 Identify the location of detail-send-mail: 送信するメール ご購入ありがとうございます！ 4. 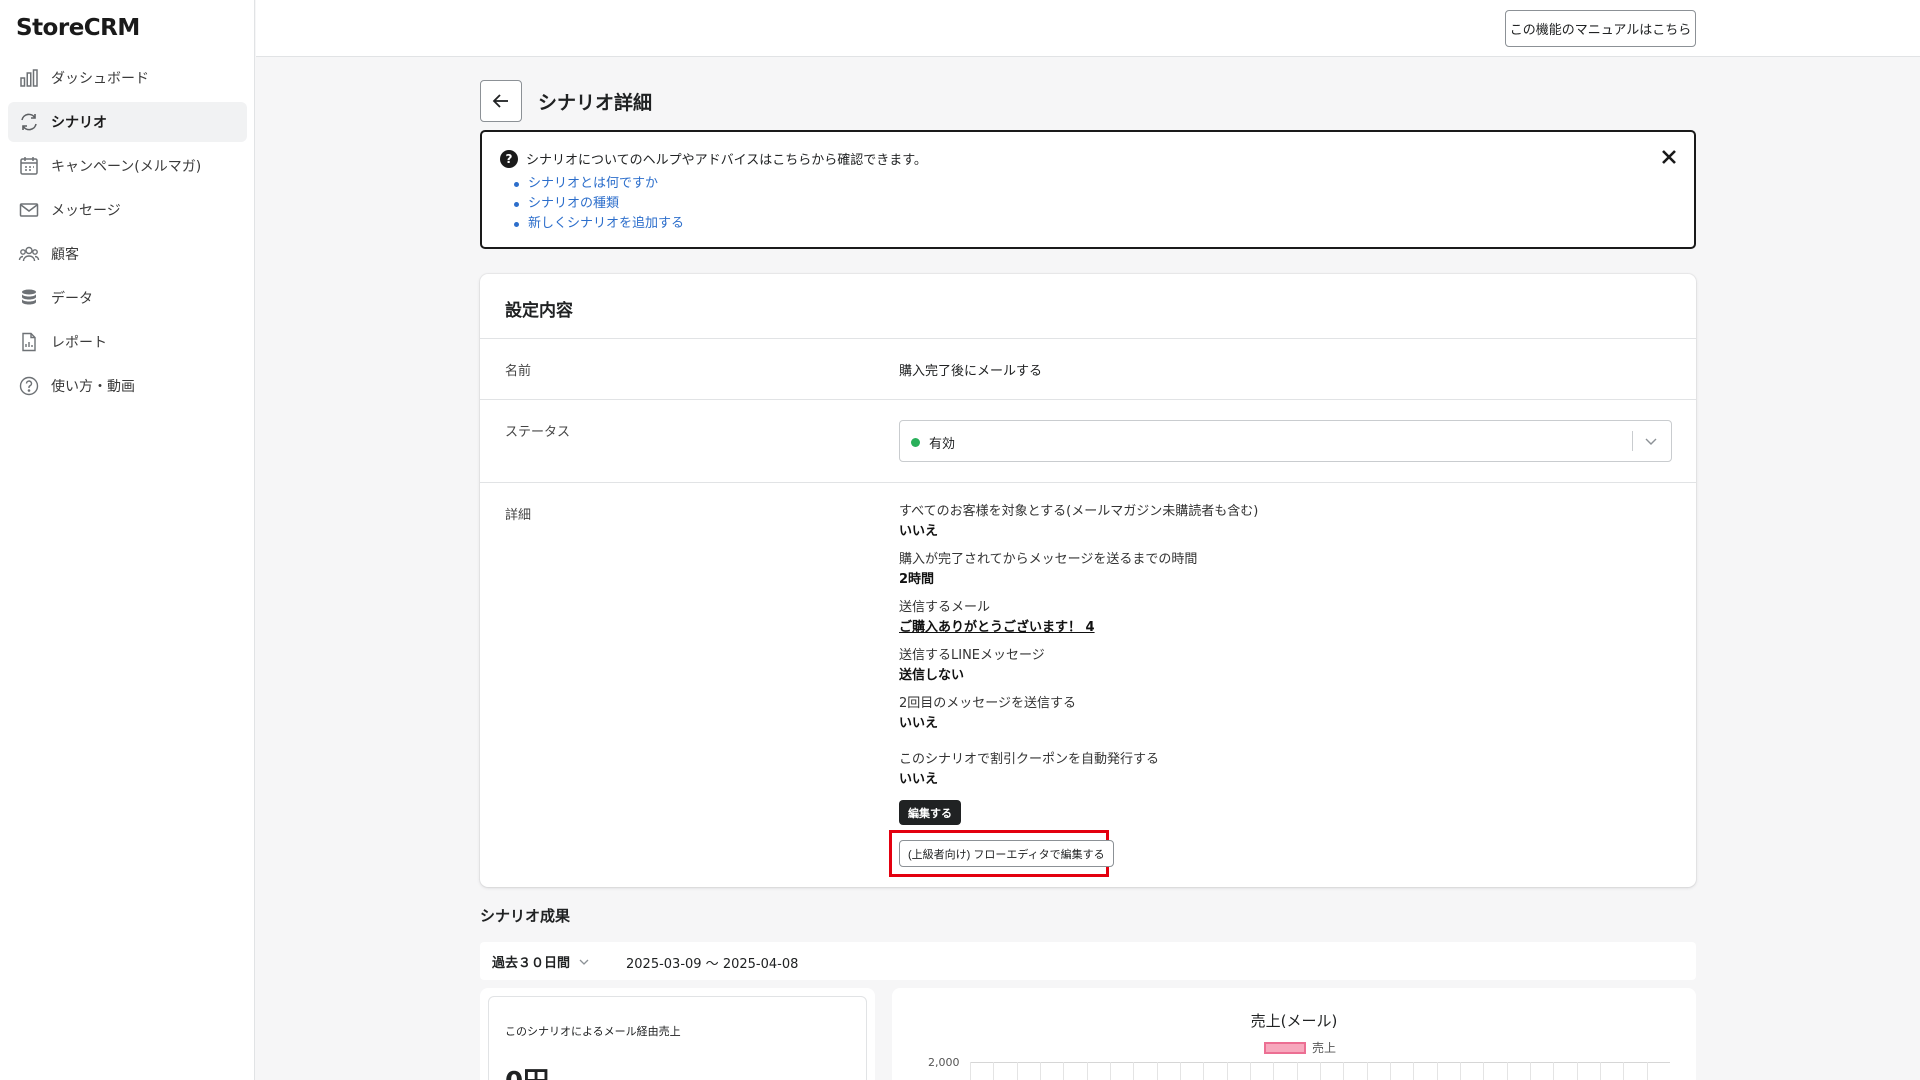
(997, 618).